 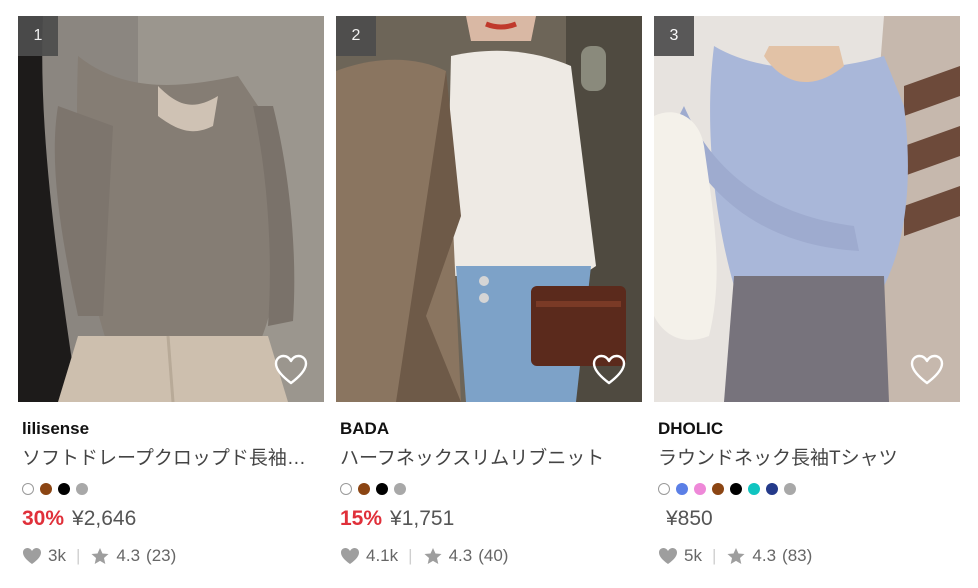 What do you see at coordinates (489, 519) in the screenshot?
I see `price-row: 15% ¥1,751` at bounding box center [489, 519].